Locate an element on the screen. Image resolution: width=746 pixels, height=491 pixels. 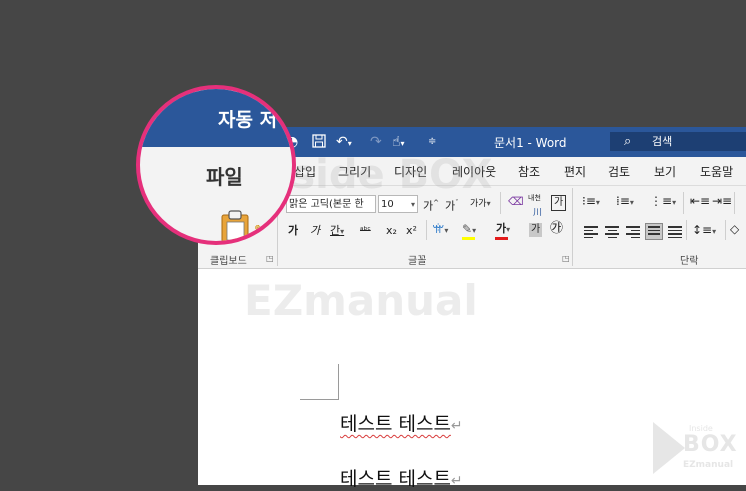
tab-mailings: 편지 is located at coordinates (575, 171).